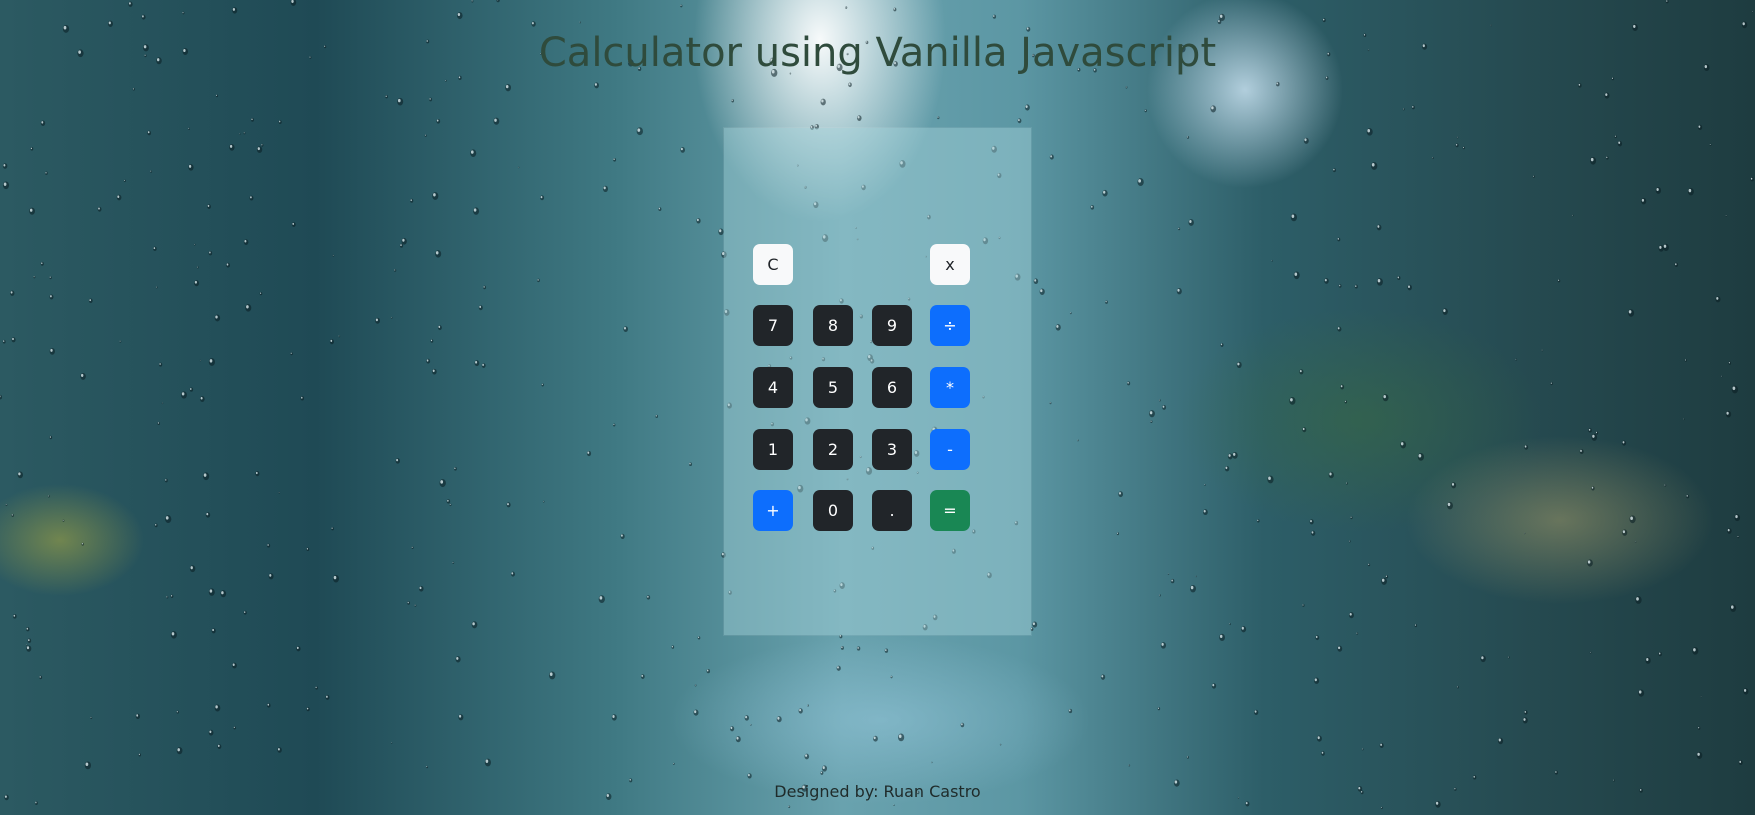 The image size is (1755, 815). I want to click on key-7-button: 7, so click(773, 325).